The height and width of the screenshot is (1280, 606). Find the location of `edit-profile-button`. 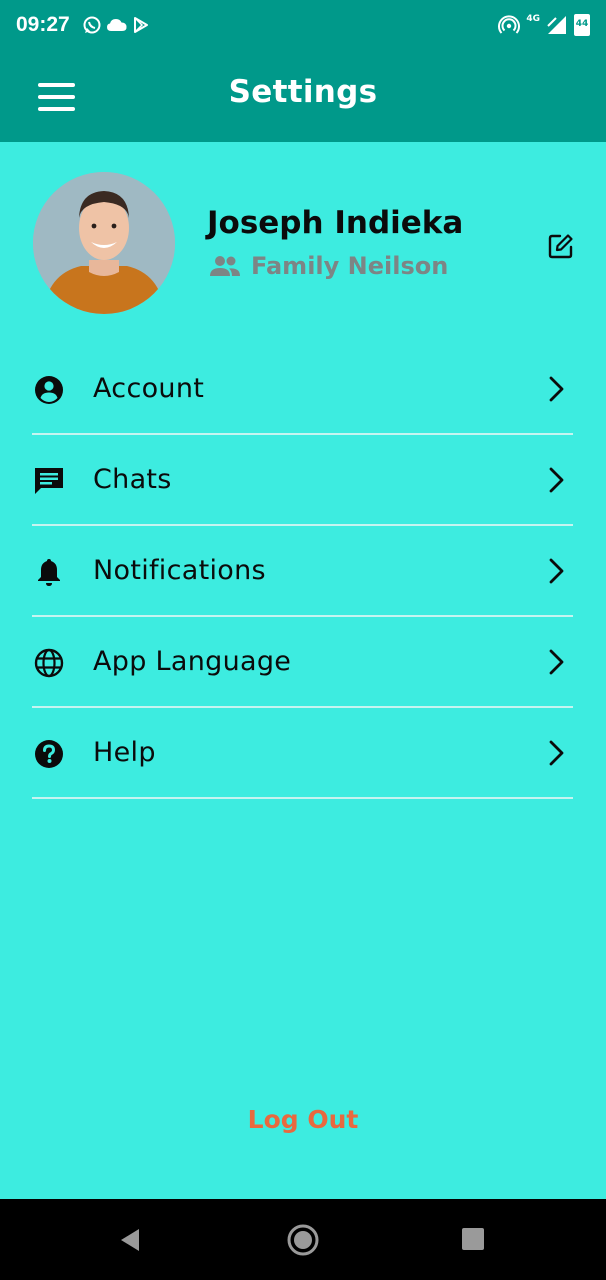

edit-profile-button is located at coordinates (561, 246).